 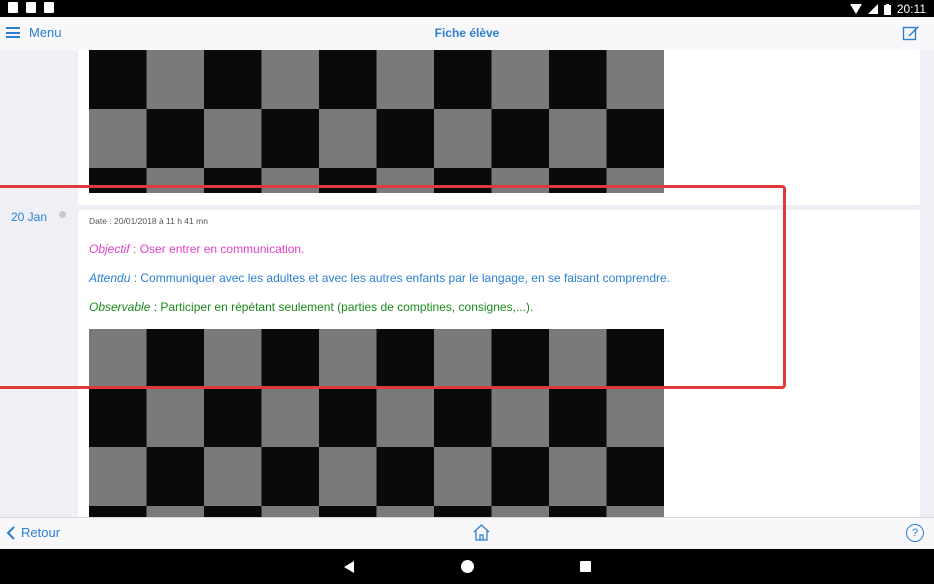 I want to click on page-title: Fiche élève, so click(x=467, y=33).